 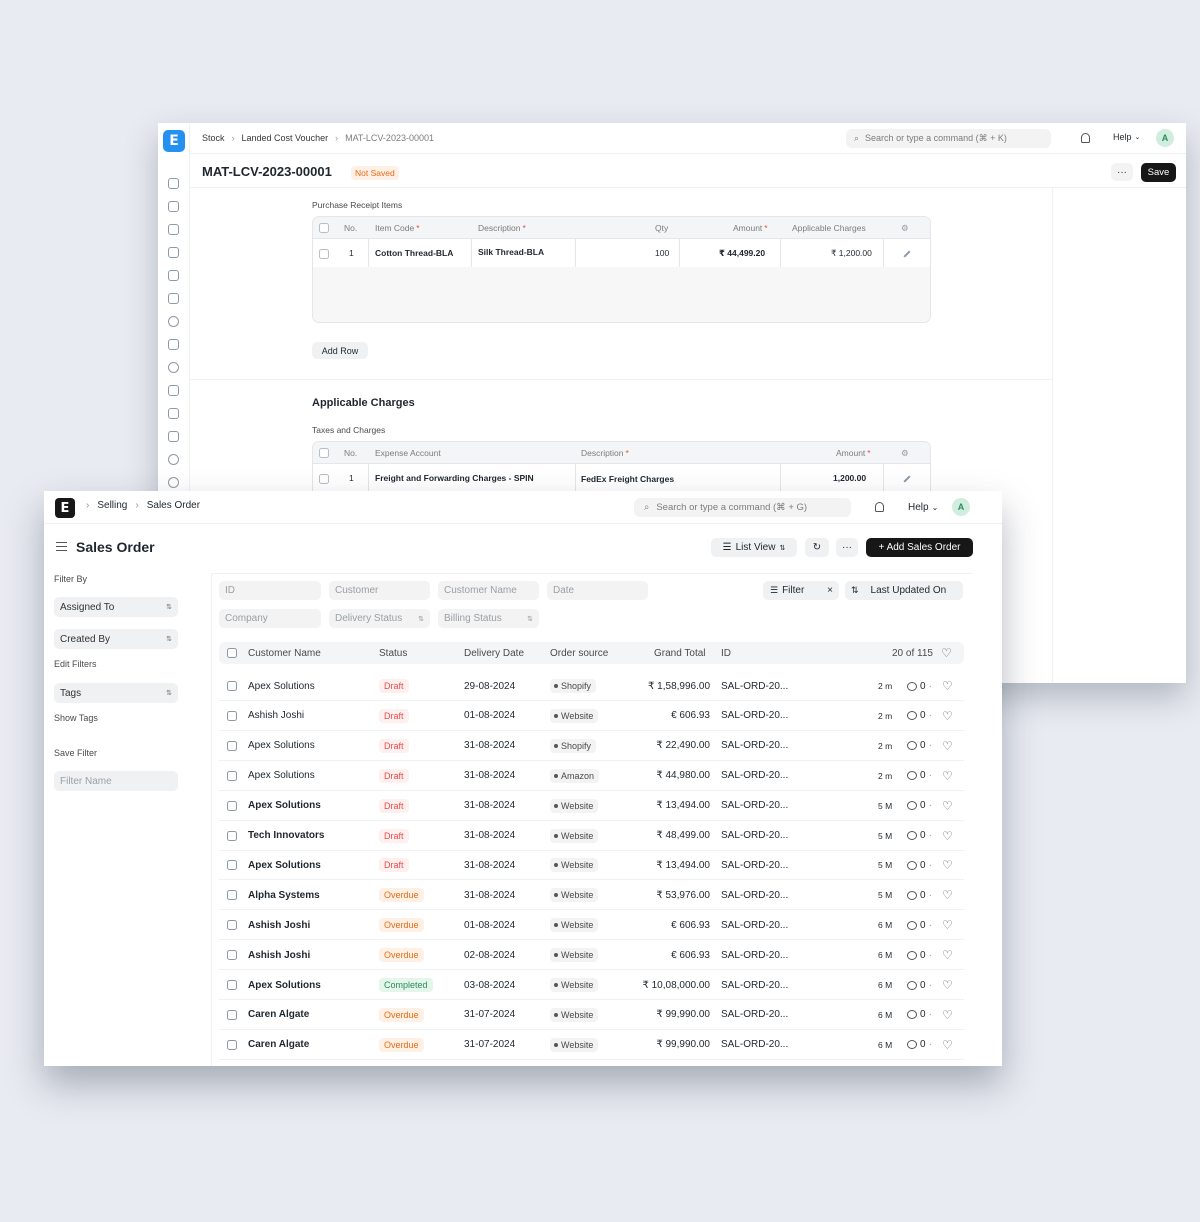 I want to click on delivery-status-filter: Delivery Status ⇅, so click(x=379, y=618).